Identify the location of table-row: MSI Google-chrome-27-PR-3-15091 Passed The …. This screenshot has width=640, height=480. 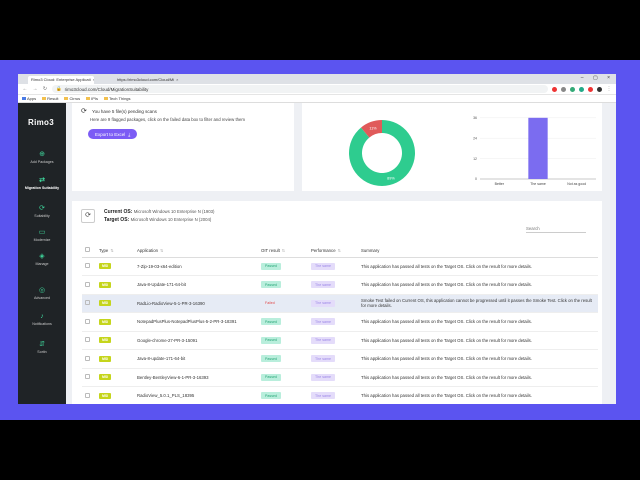
(340, 340).